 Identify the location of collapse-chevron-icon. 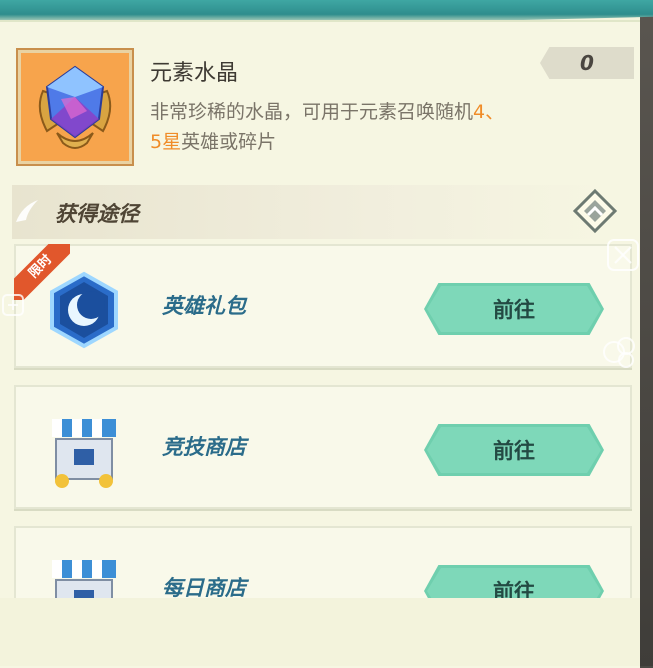
(595, 211).